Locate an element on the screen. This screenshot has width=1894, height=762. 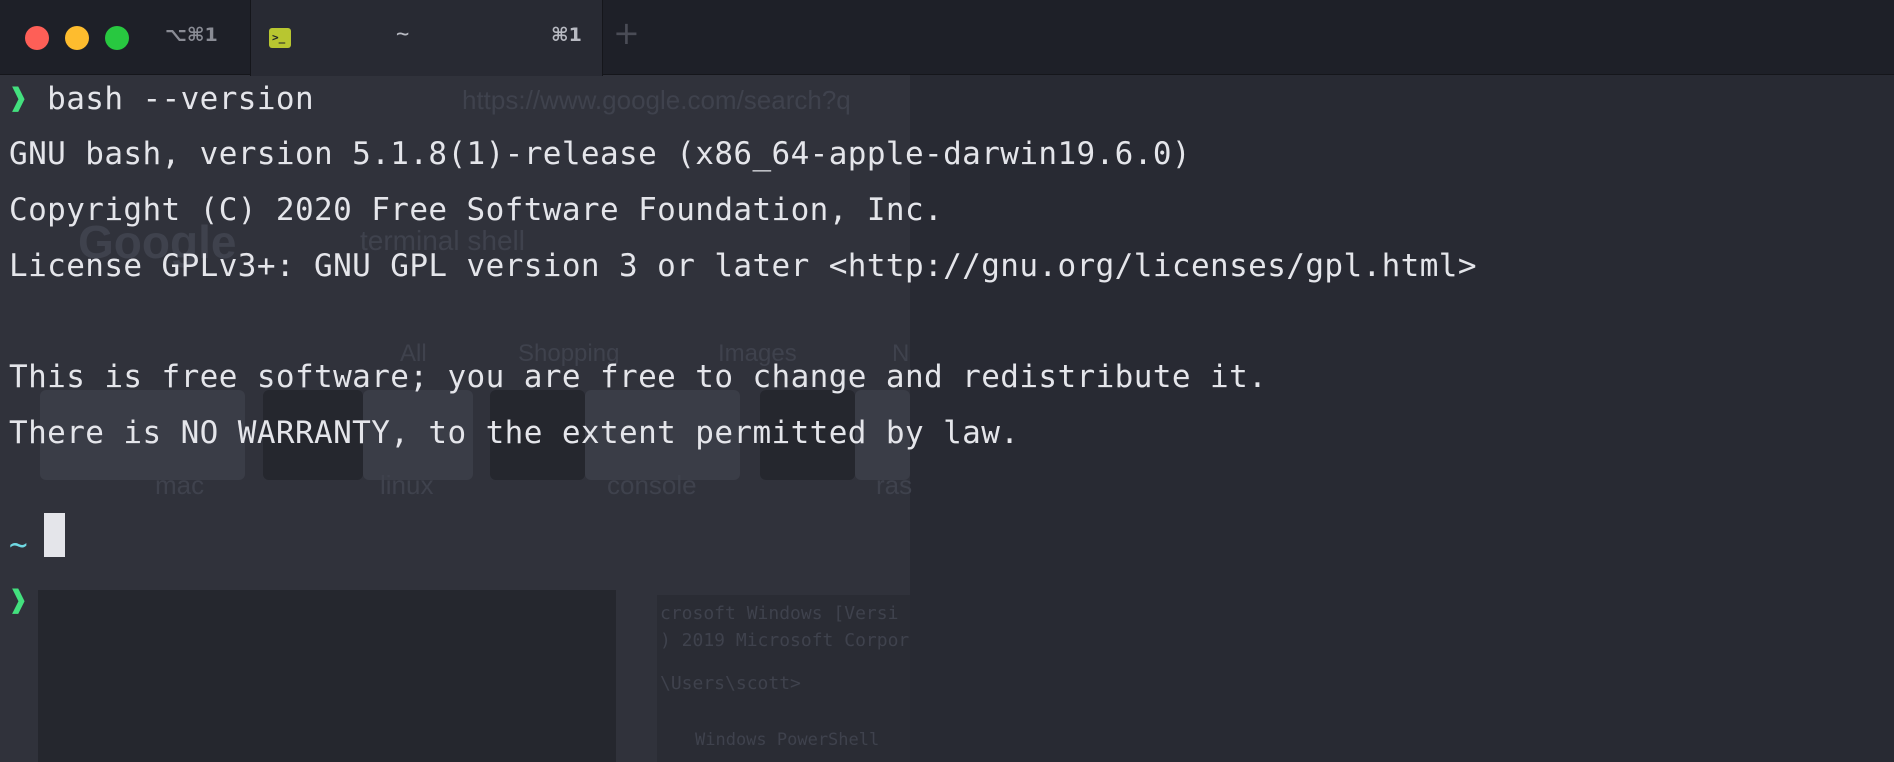
new-tab-button: + is located at coordinates (626, 33).